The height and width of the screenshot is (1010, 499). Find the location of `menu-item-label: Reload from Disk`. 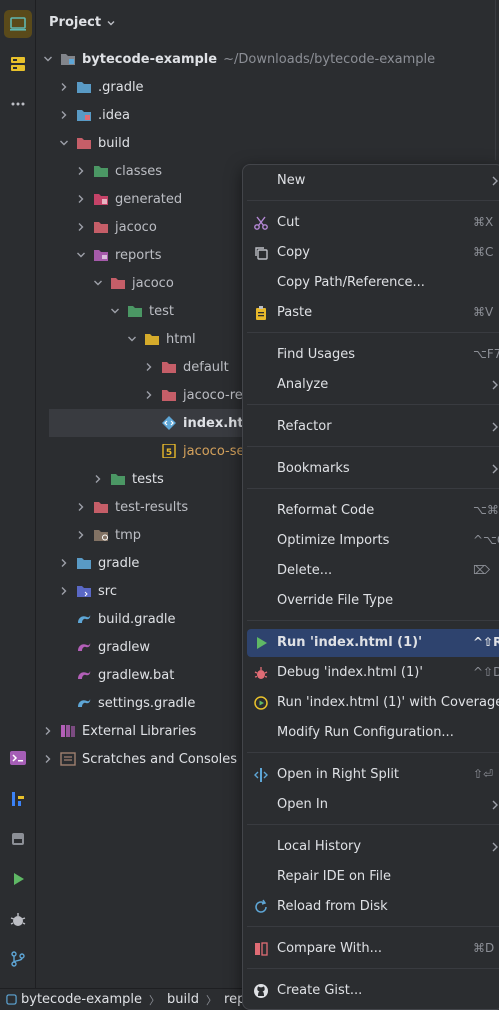

menu-item-label: Reload from Disk is located at coordinates (332, 906).